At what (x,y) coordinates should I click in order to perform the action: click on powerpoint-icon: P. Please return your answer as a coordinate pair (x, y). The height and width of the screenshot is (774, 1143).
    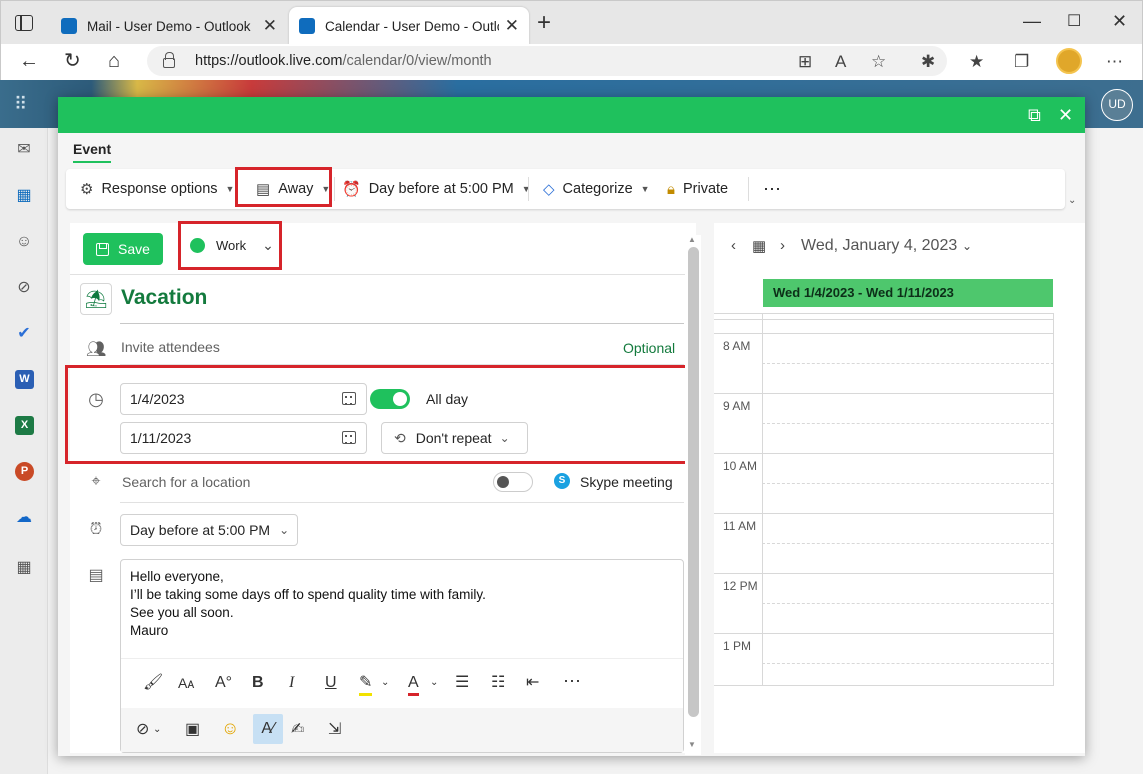
    Looking at the image, I should click on (24, 471).